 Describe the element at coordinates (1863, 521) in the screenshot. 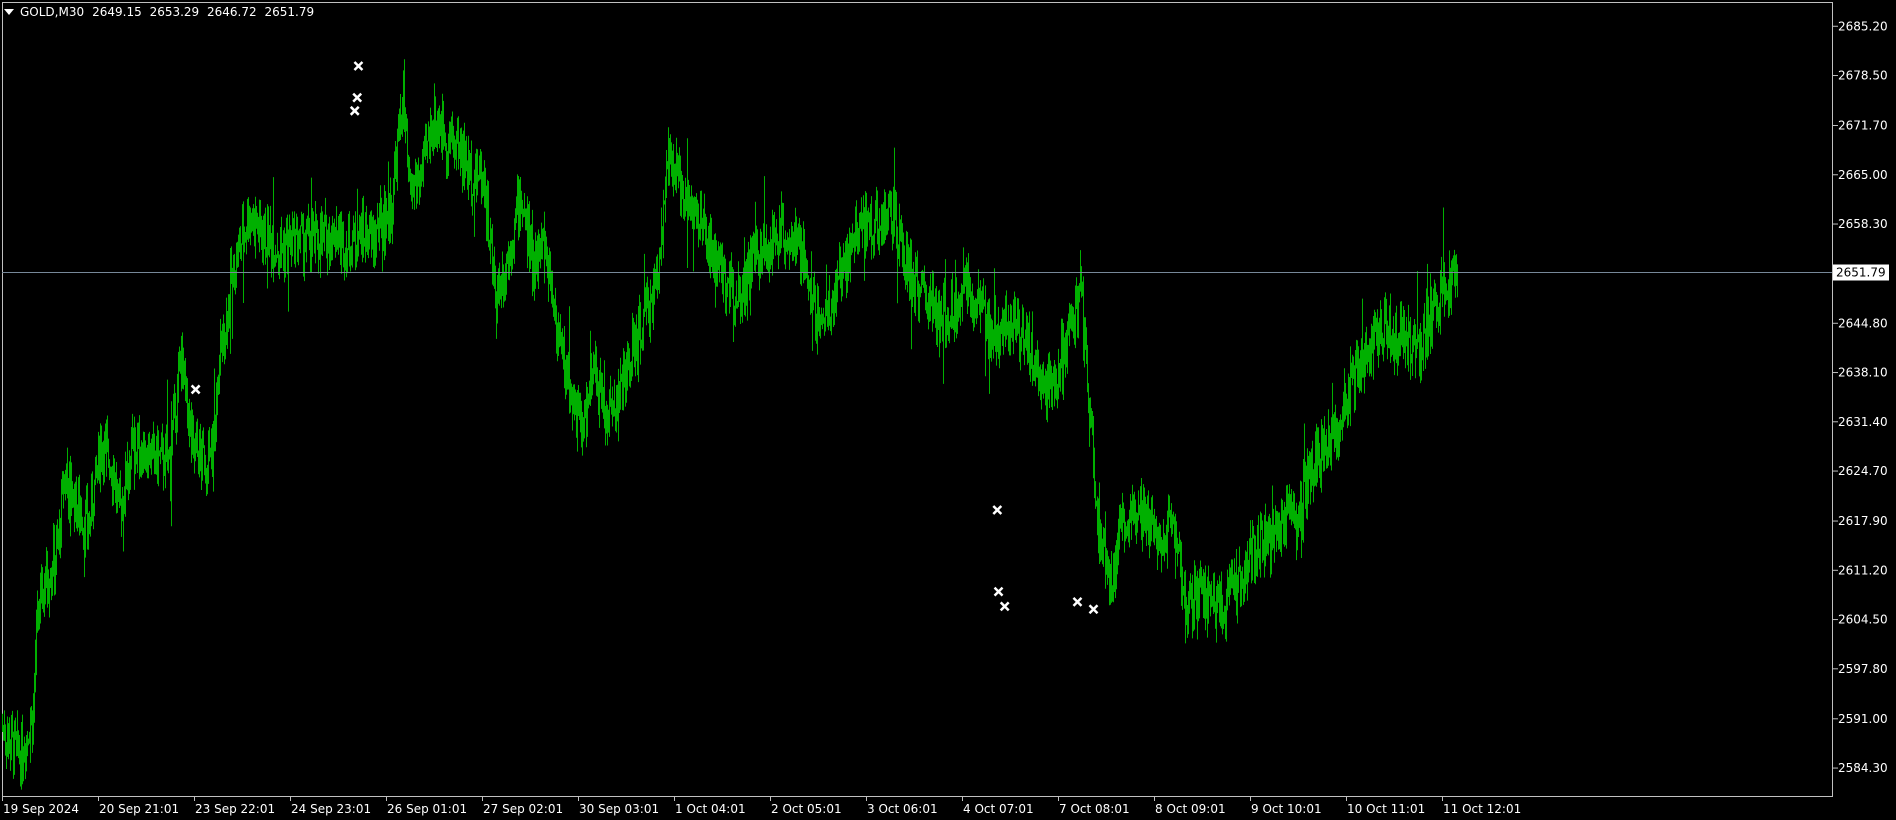

I see `y-tick-label: 2617.90` at that location.